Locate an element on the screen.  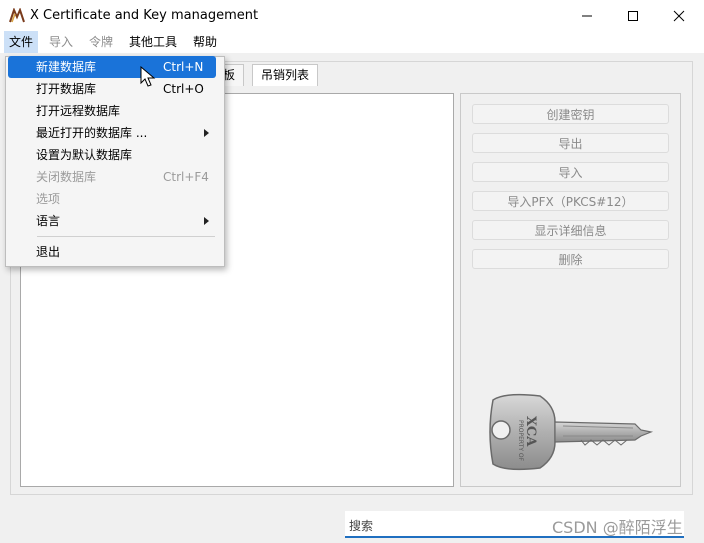
menu-item-set-default-database: 设置为默认数据库 is located at coordinates (112, 155).